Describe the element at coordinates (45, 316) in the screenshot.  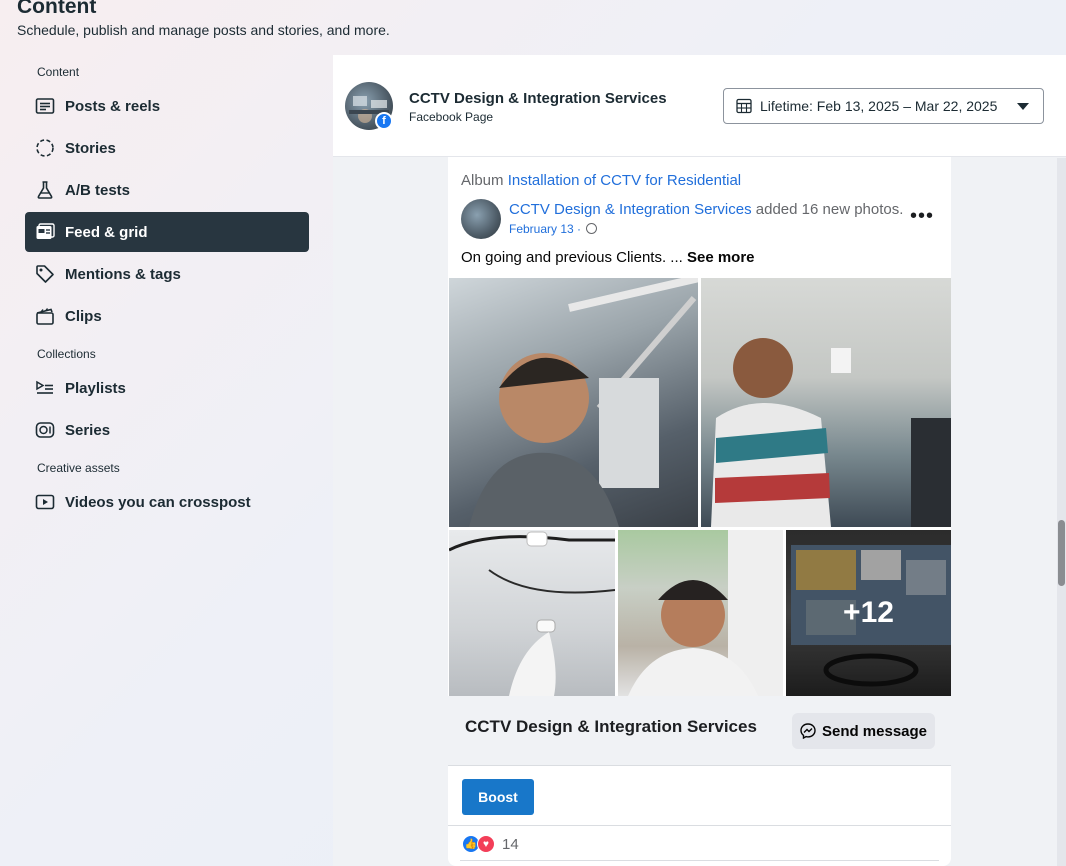
I see `clapper-icon` at that location.